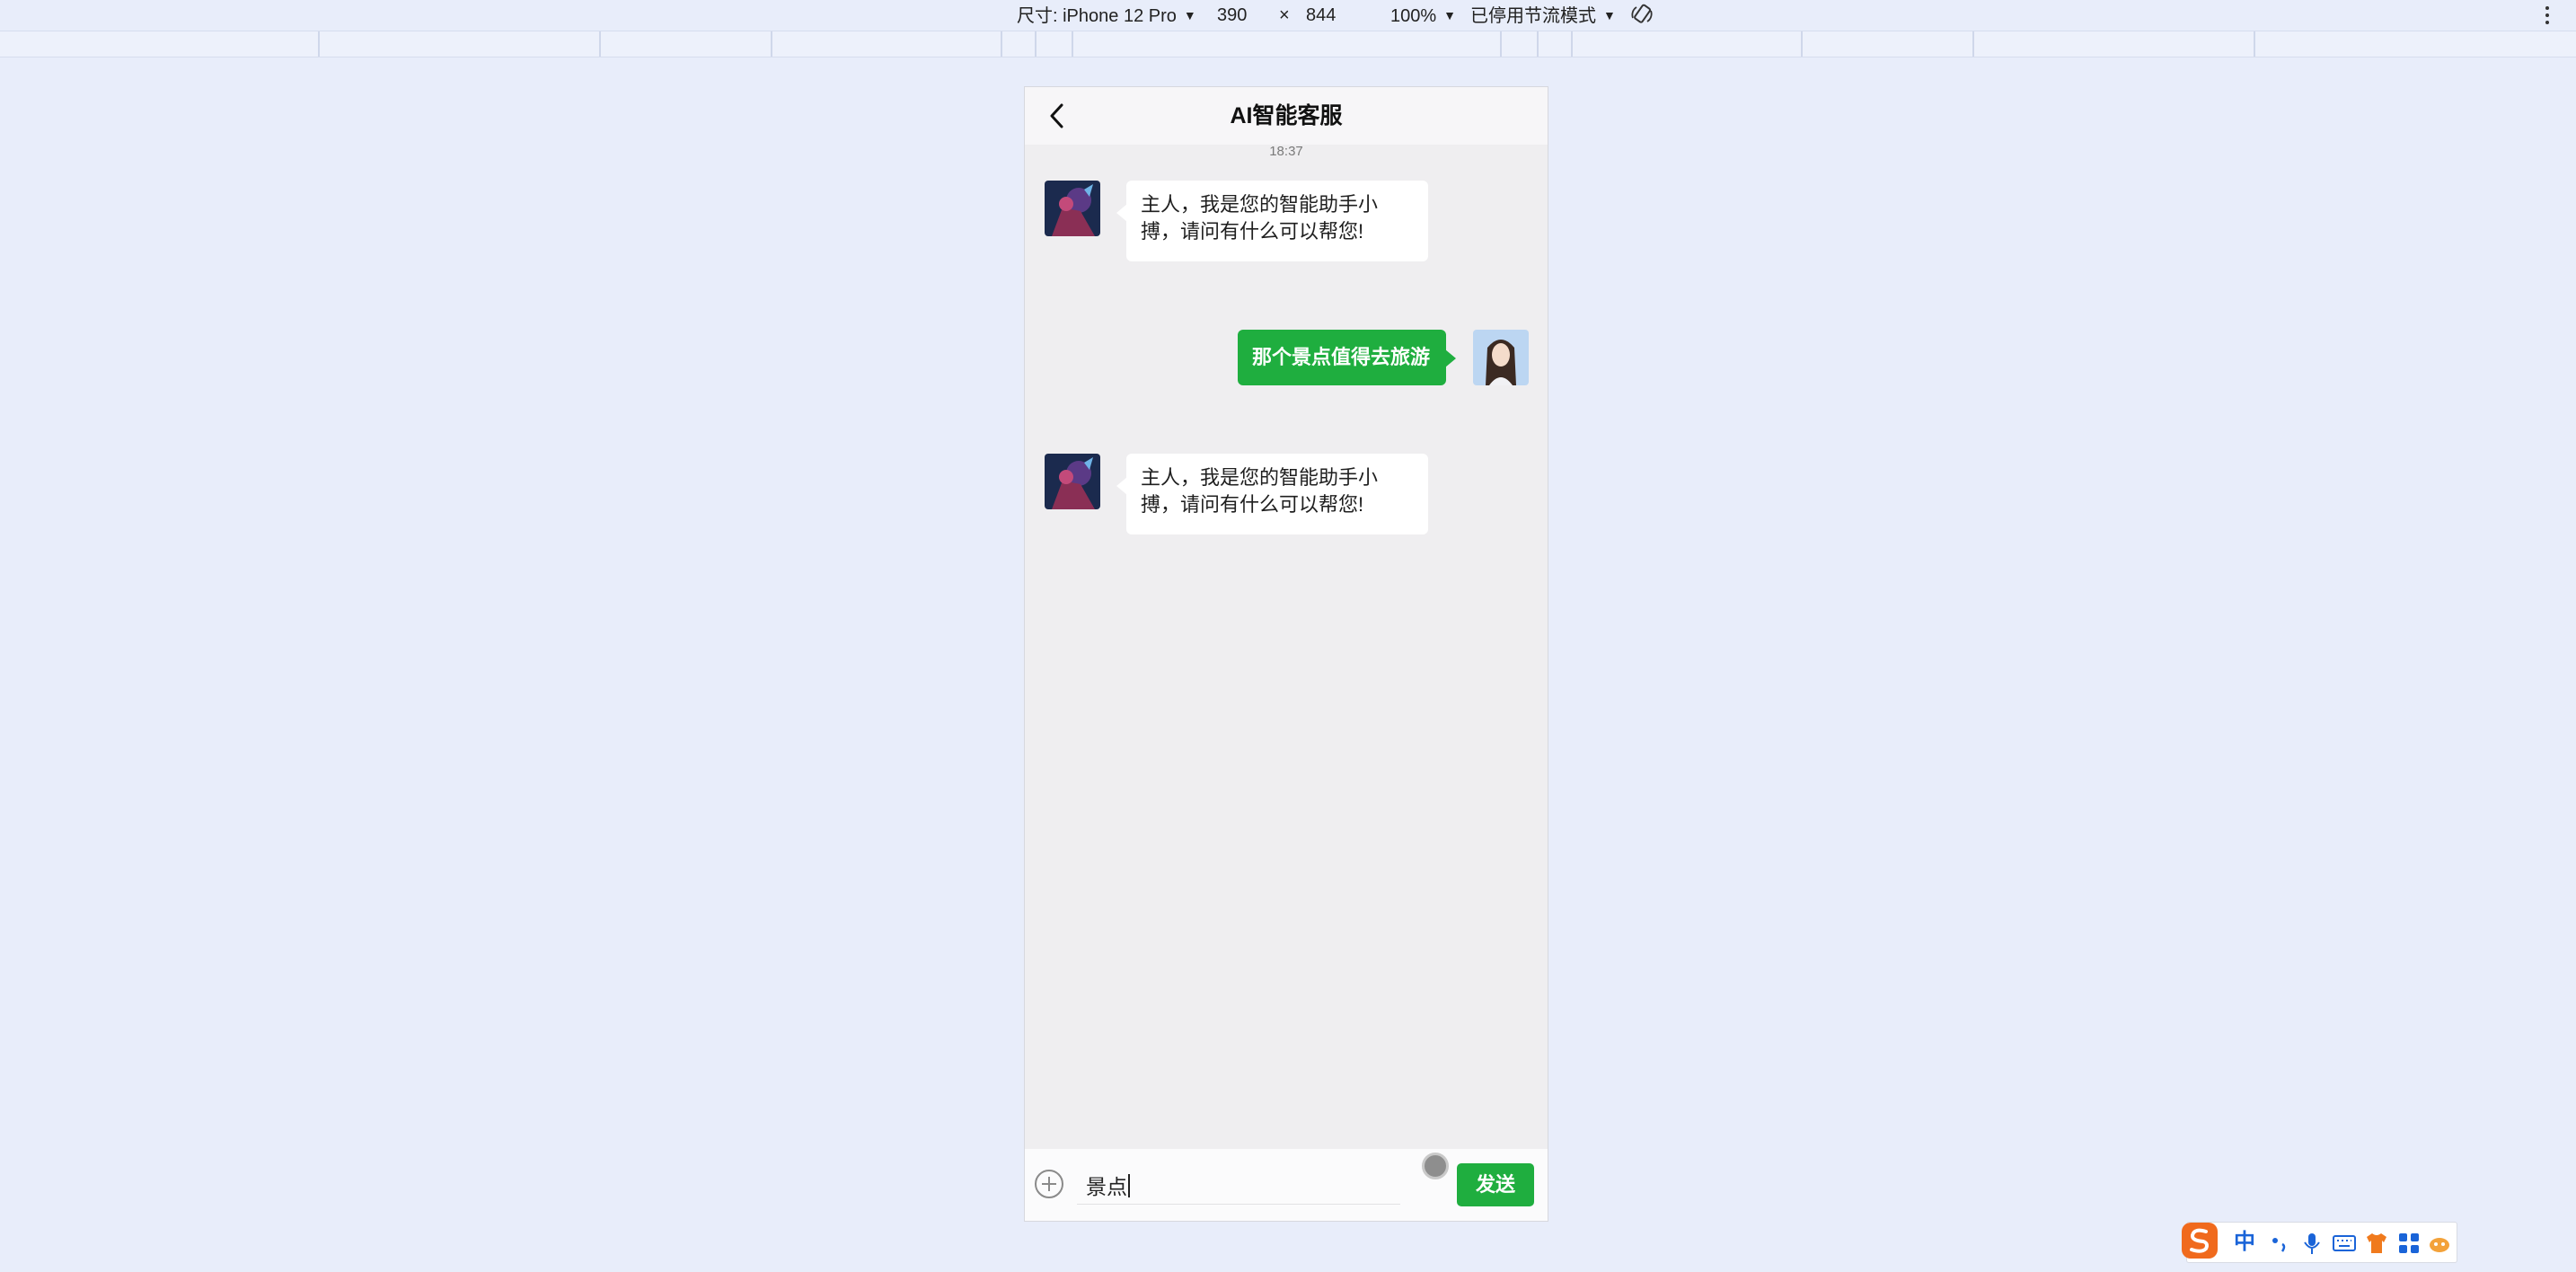  I want to click on ime-logo-icon, so click(2199, 1240).